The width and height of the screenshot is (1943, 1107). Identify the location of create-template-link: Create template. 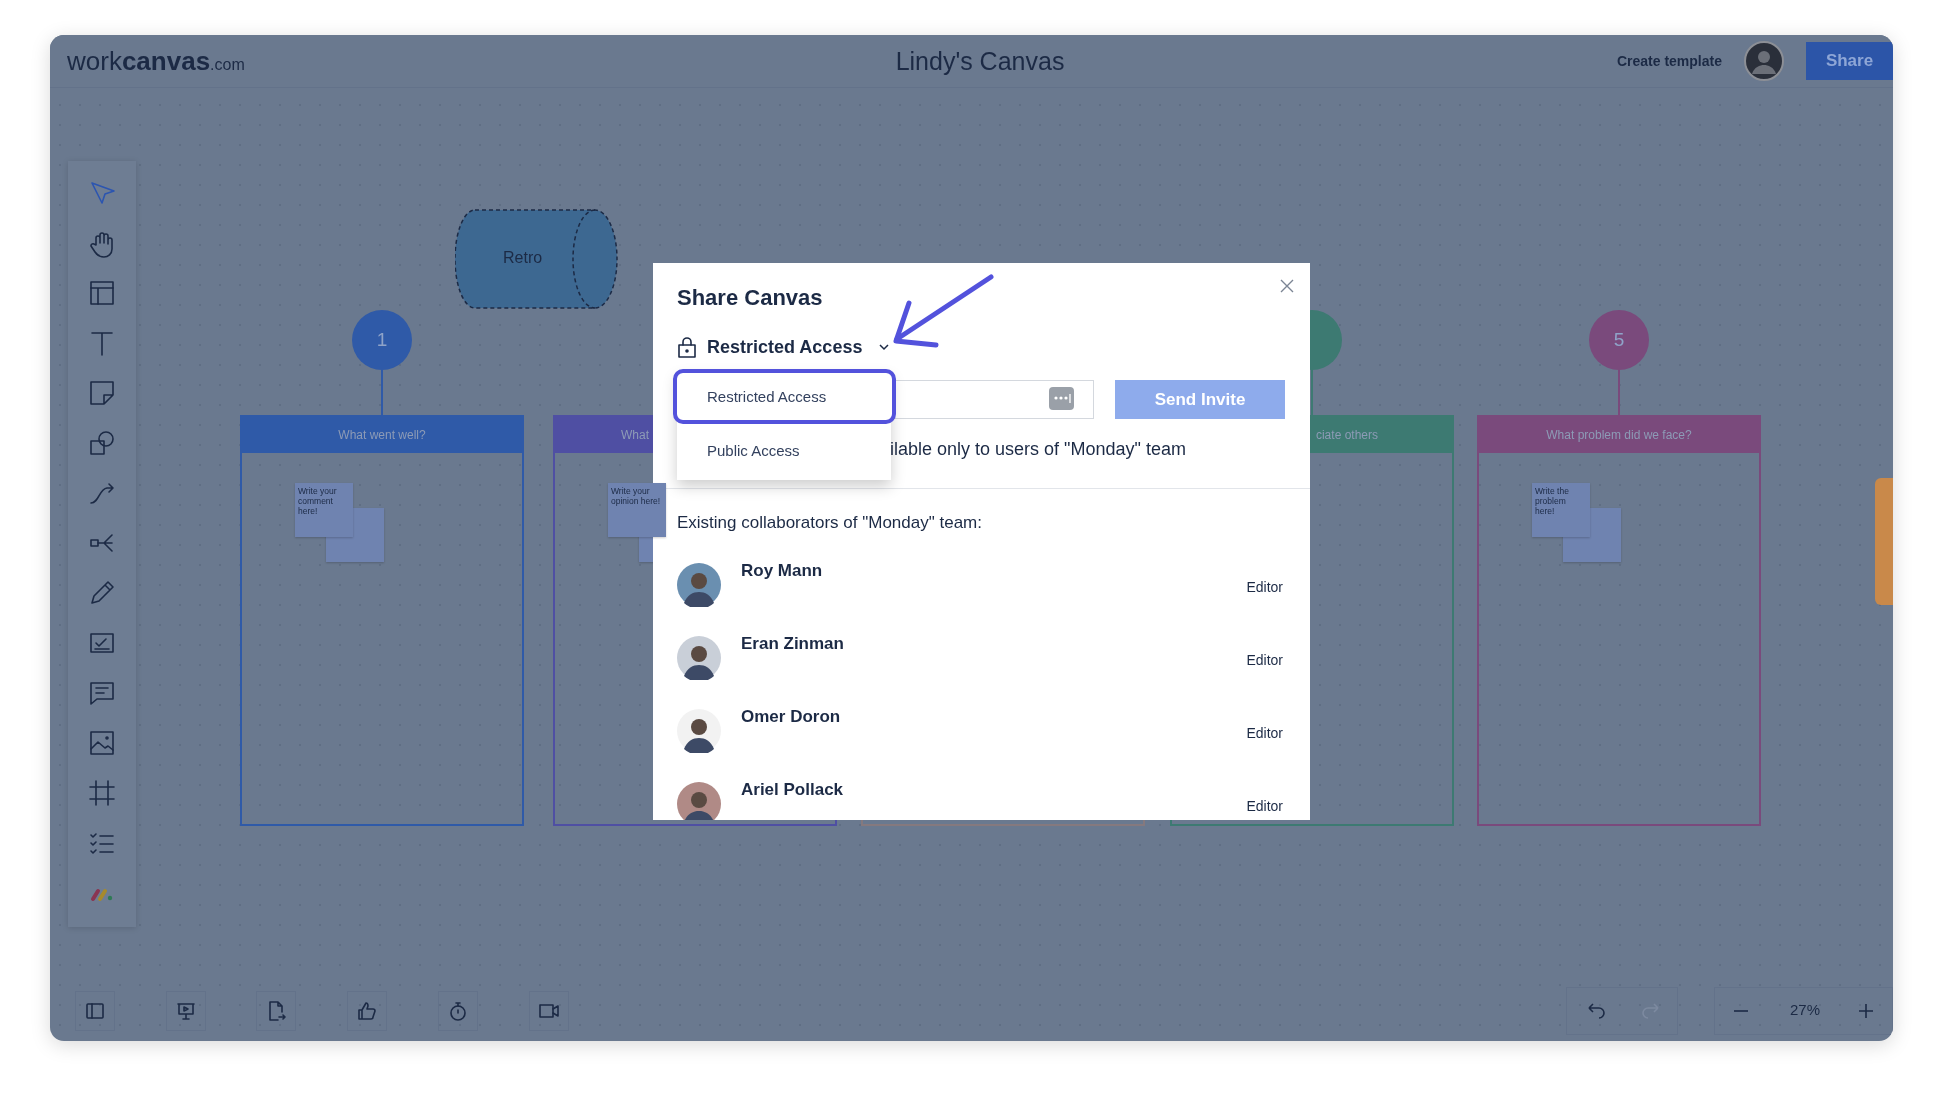
(1669, 61).